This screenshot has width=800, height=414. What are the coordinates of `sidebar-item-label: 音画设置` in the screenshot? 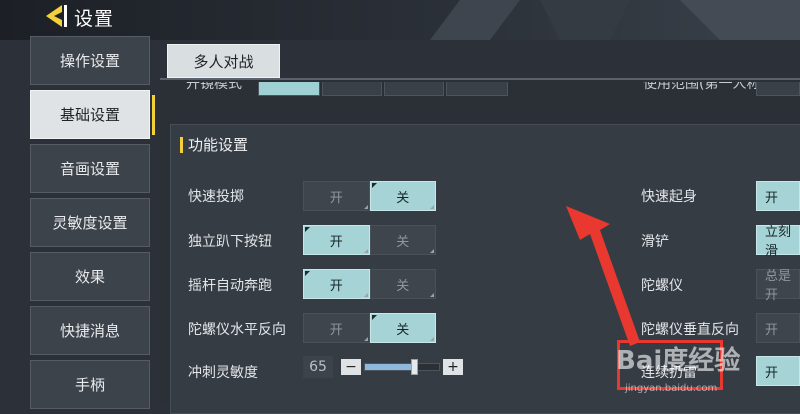 It's located at (89, 169).